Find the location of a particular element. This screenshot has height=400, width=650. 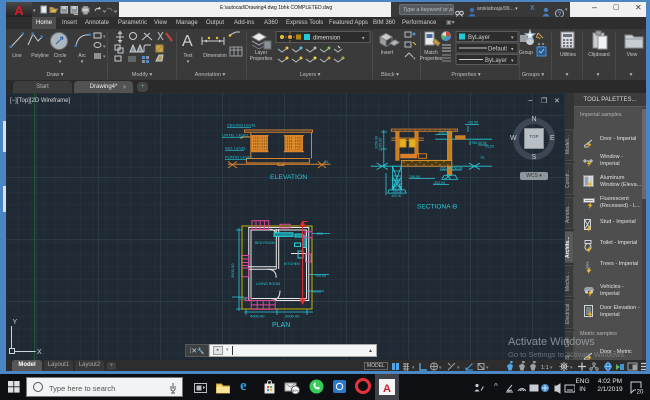

svg-text: 20 is located at coordinates (640, 392).